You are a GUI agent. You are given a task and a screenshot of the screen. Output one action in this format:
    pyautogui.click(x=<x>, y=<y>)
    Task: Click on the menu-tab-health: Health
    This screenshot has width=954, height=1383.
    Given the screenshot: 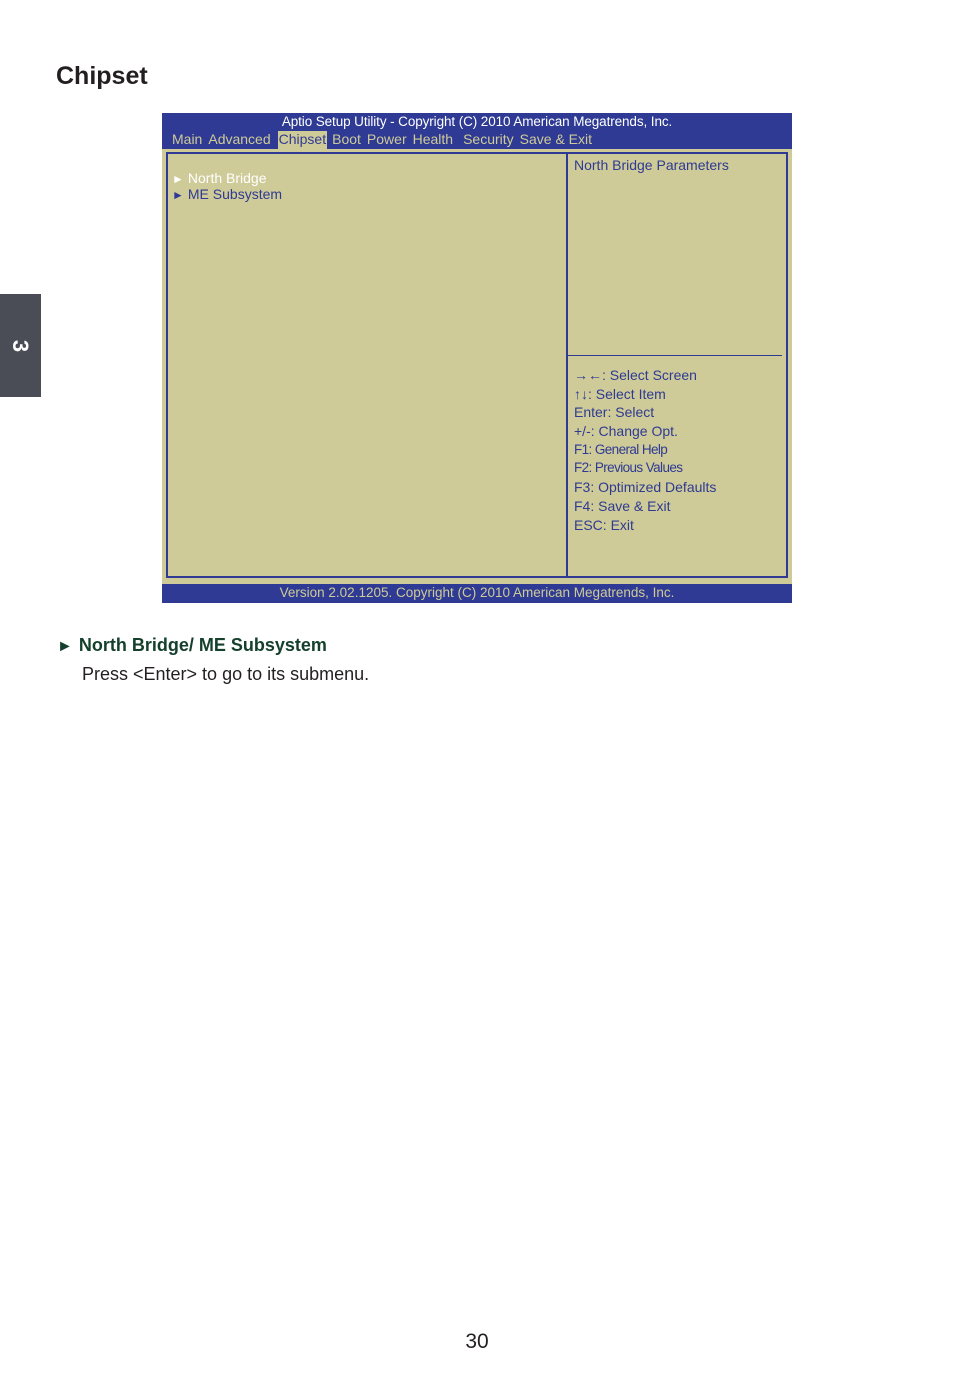 What is the action you would take?
    pyautogui.click(x=435, y=140)
    